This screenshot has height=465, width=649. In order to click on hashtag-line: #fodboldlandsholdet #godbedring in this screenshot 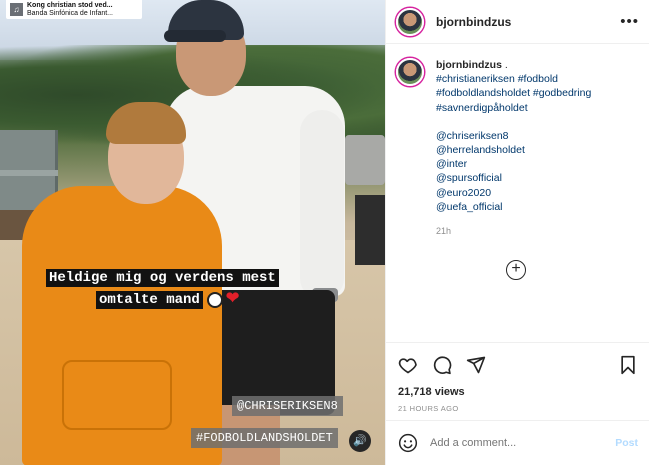, I will do `click(513, 93)`.